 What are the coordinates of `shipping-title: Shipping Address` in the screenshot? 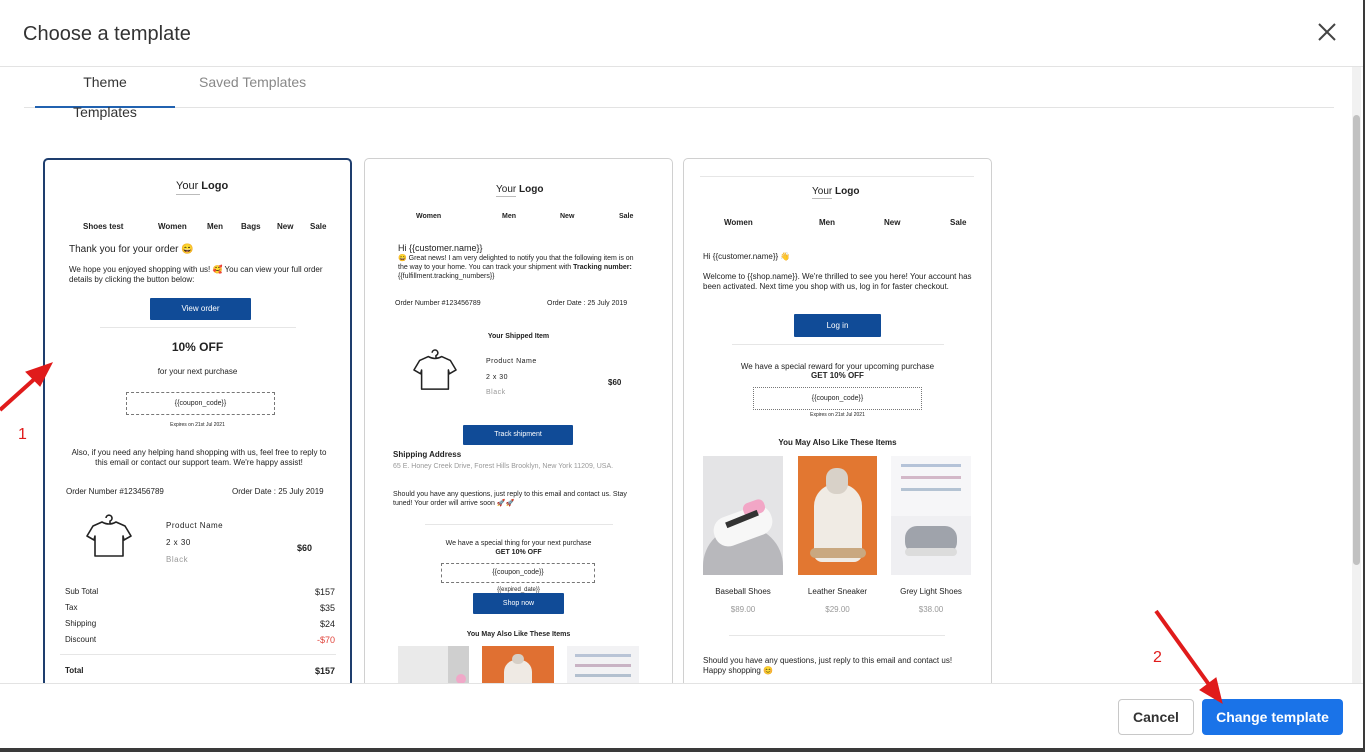 It's located at (427, 454).